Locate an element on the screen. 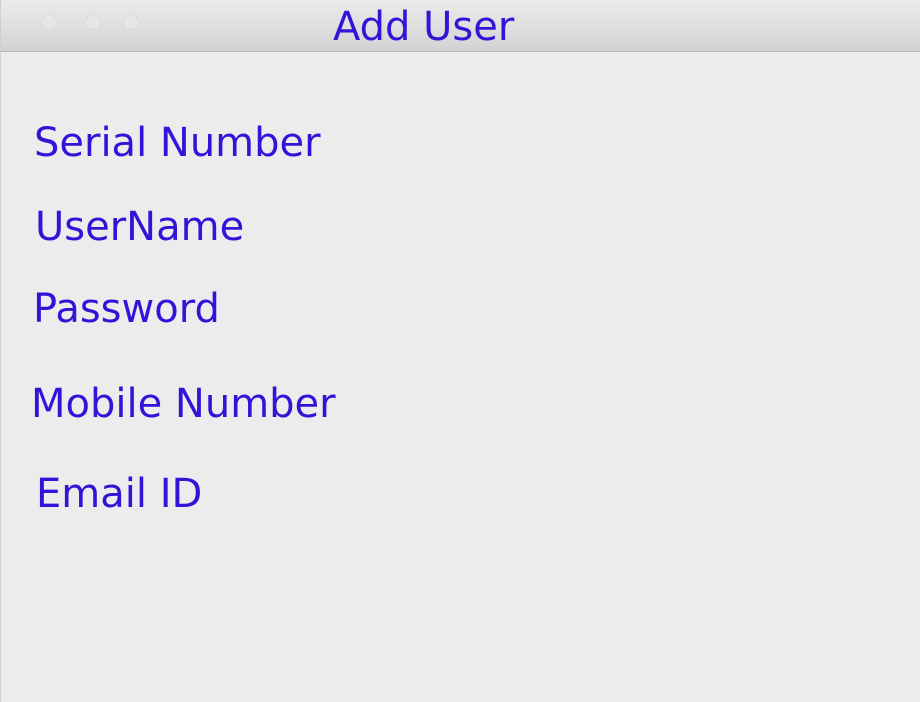  window-title: Add User is located at coordinates (424, 27).